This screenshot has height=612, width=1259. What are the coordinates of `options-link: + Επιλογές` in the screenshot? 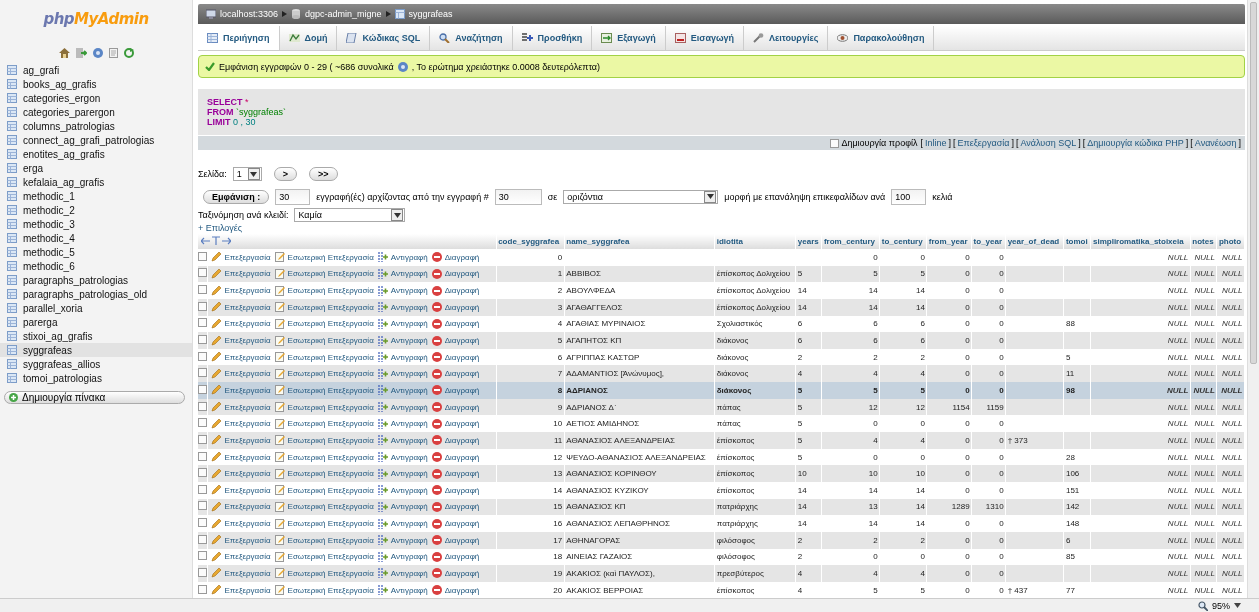 It's located at (220, 228).